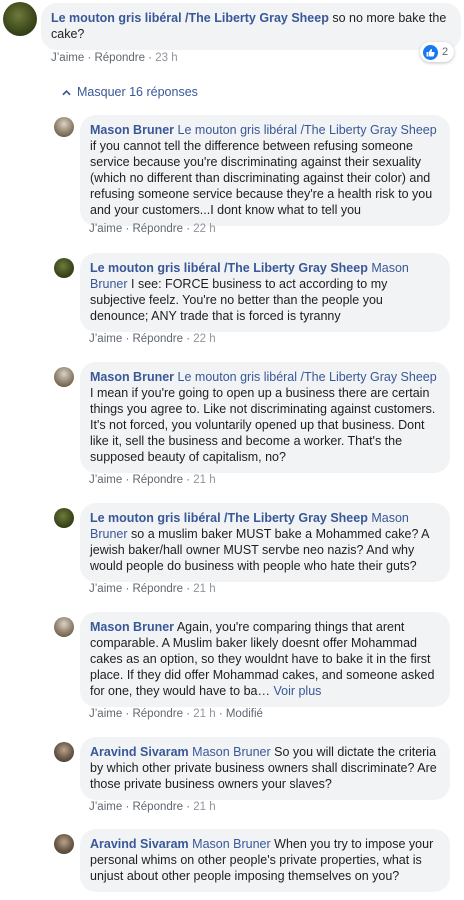 The image size is (464, 900). I want to click on chevron-up-icon, so click(66, 92).